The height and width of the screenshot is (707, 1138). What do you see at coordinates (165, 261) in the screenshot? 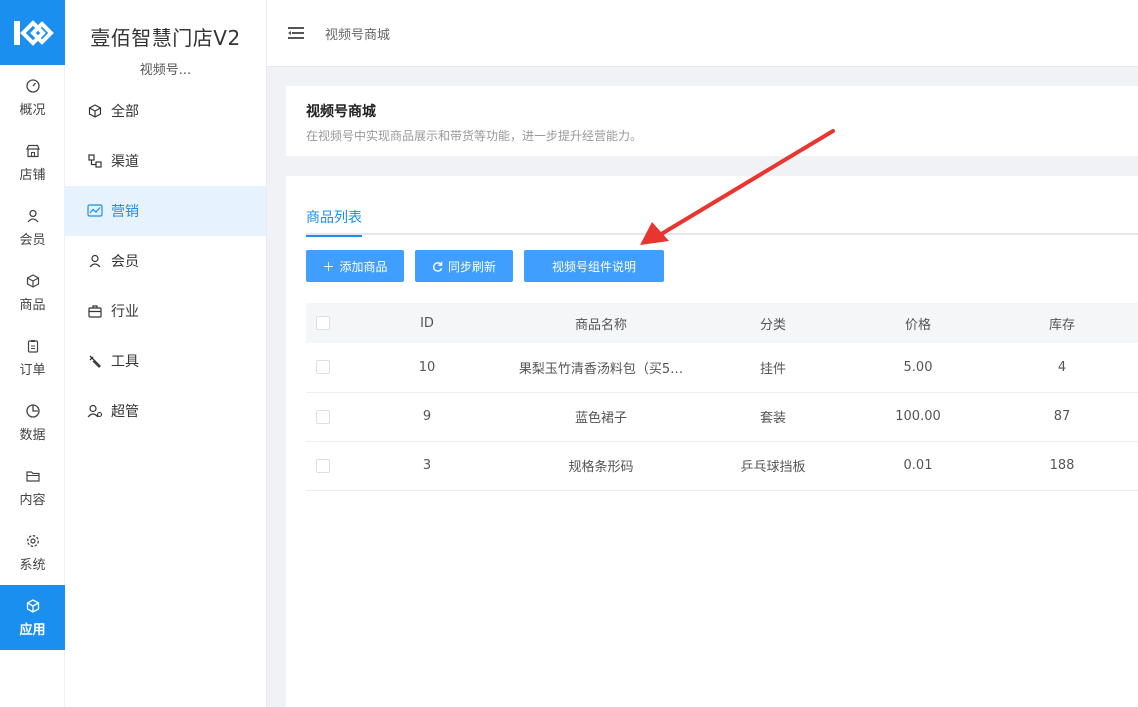
I see `sidebar-item-3: 会员` at bounding box center [165, 261].